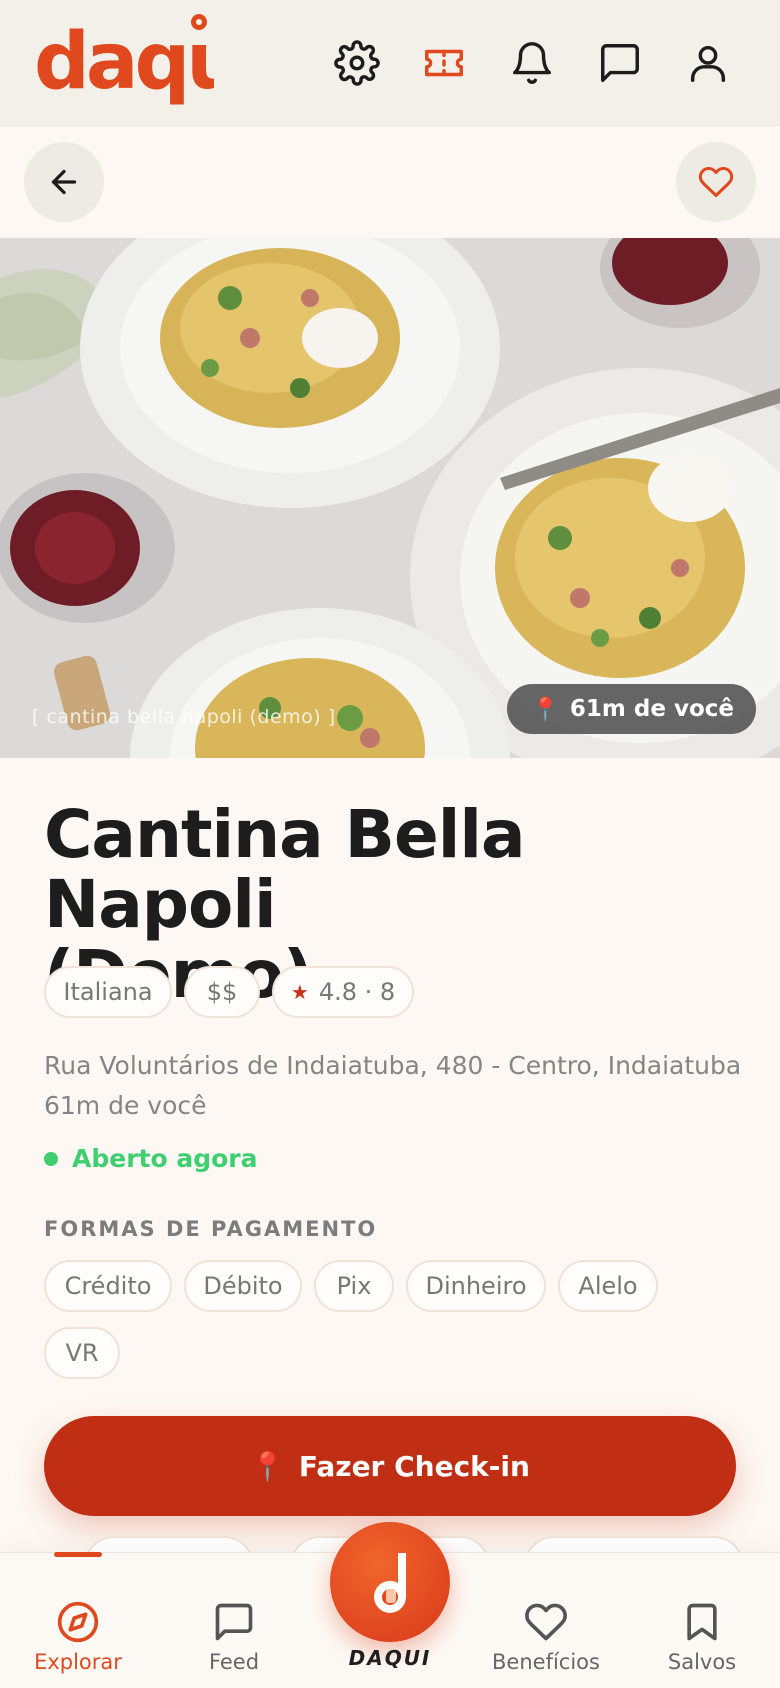  What do you see at coordinates (299, 992) in the screenshot?
I see `star-icon: ★` at bounding box center [299, 992].